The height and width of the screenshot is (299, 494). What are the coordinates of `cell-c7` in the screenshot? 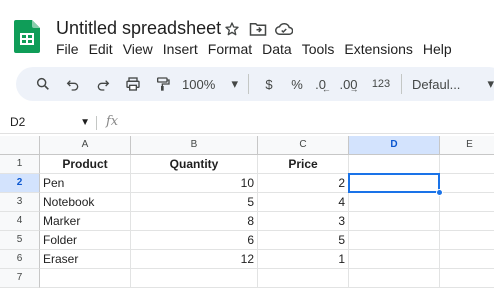 It's located at (303, 278).